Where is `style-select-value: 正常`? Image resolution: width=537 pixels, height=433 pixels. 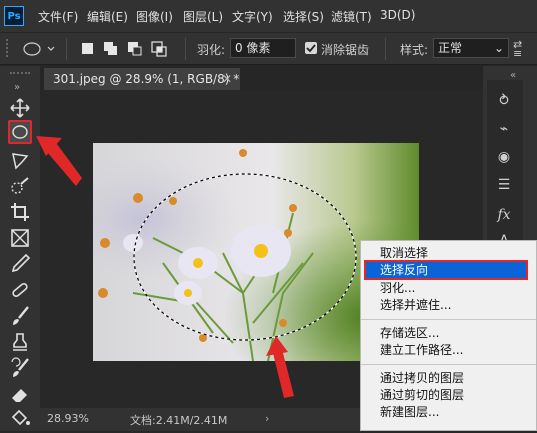 style-select-value: 正常 is located at coordinates (450, 48).